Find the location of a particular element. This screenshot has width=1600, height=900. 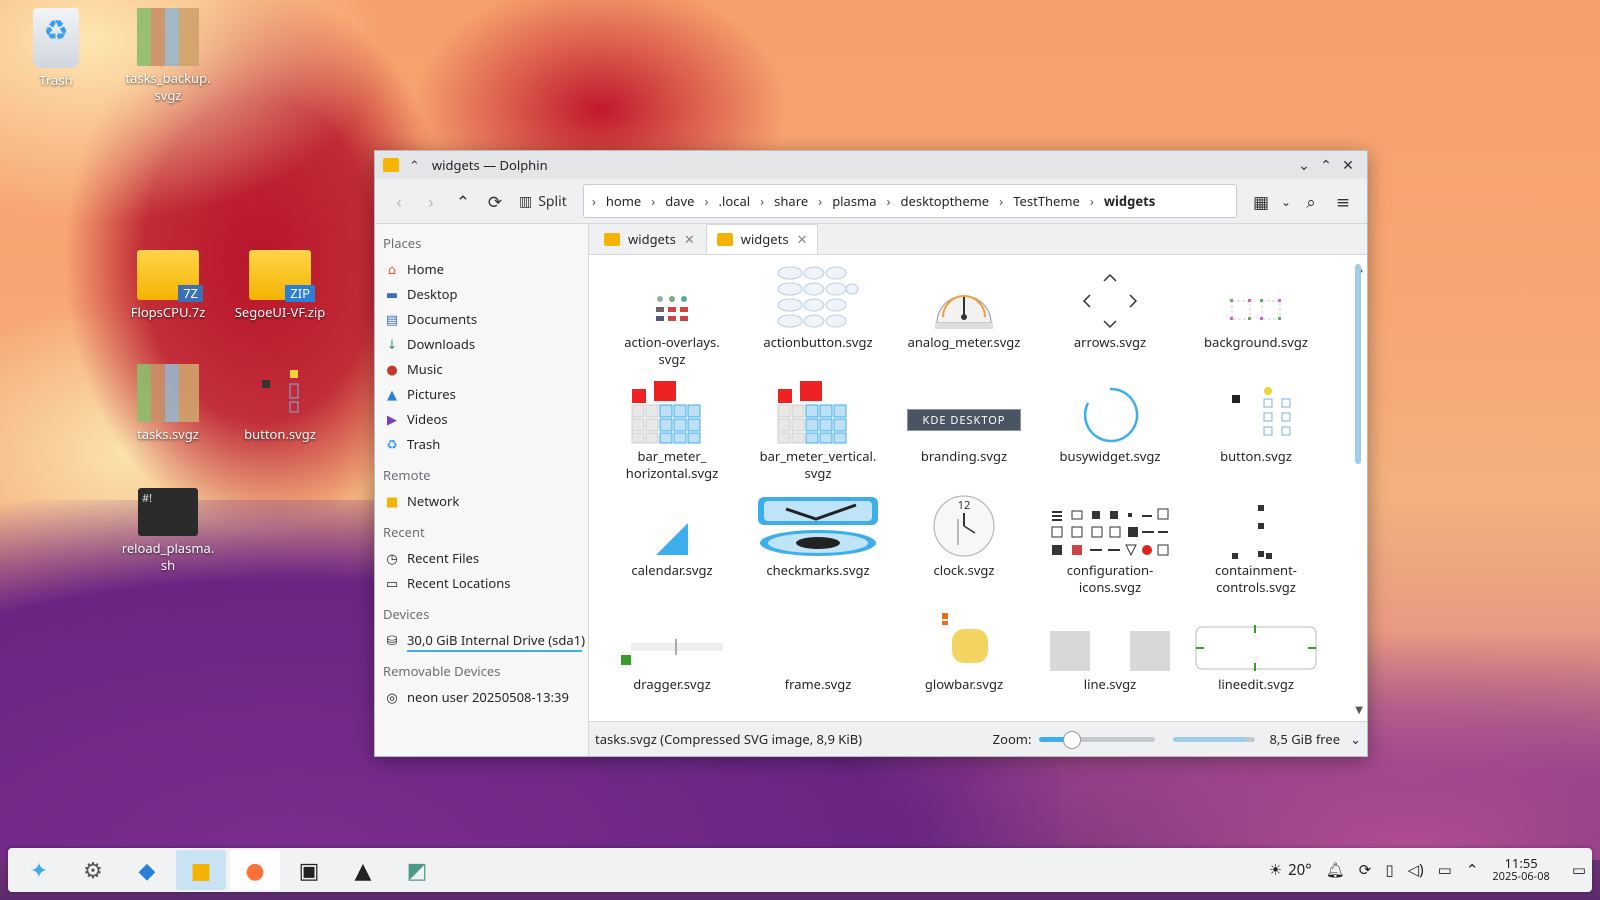

file-item: 12 clock.svgz is located at coordinates (964, 534).